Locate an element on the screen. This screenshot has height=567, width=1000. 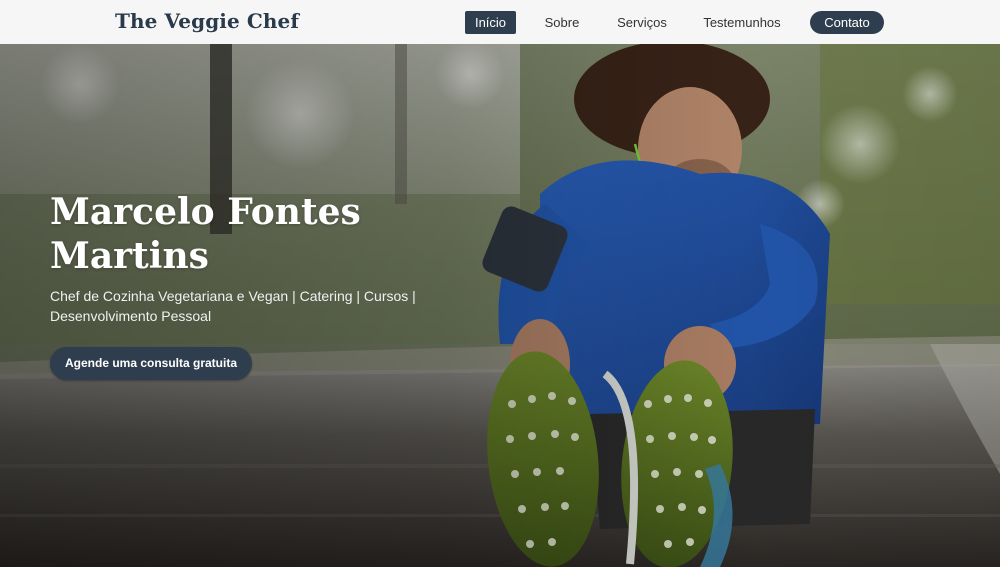
nav-contato-button: Contato is located at coordinates (847, 22).